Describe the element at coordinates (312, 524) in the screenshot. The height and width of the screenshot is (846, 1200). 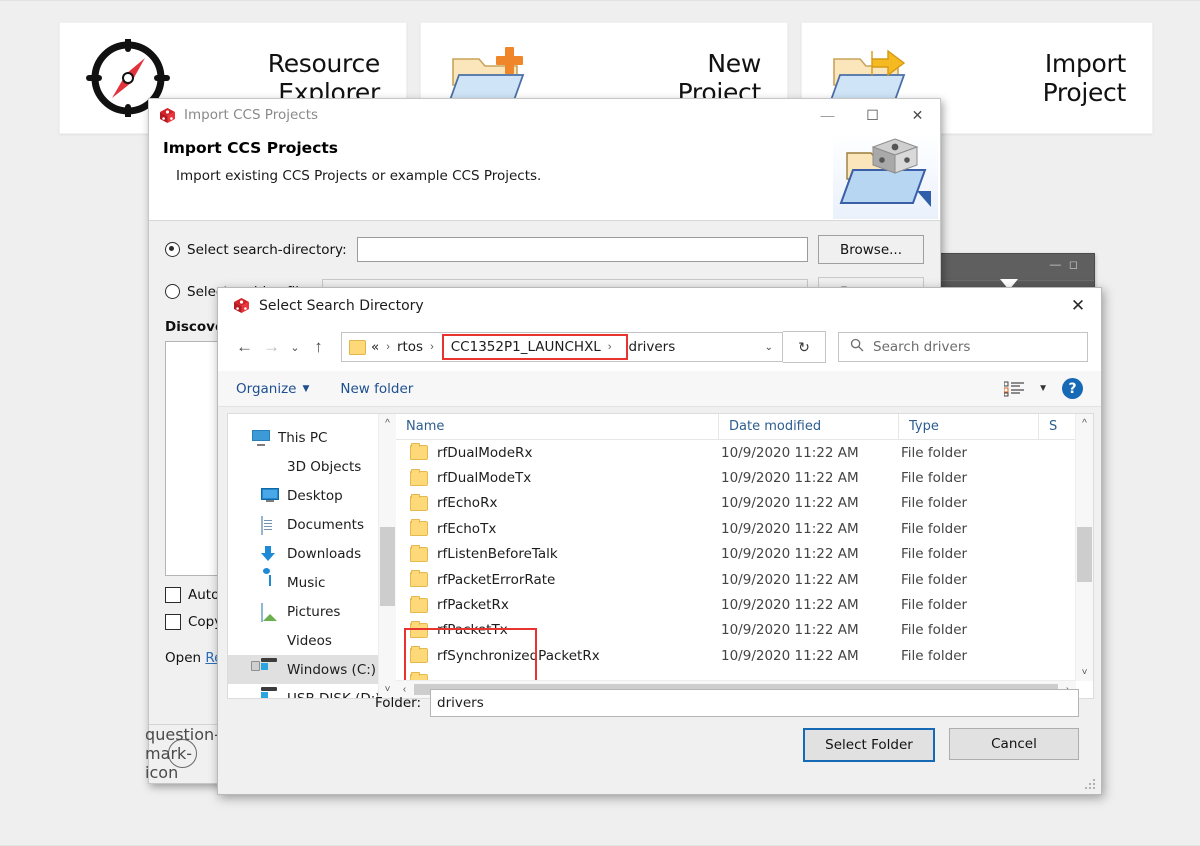
I see `nav-item-documents: Documents` at that location.